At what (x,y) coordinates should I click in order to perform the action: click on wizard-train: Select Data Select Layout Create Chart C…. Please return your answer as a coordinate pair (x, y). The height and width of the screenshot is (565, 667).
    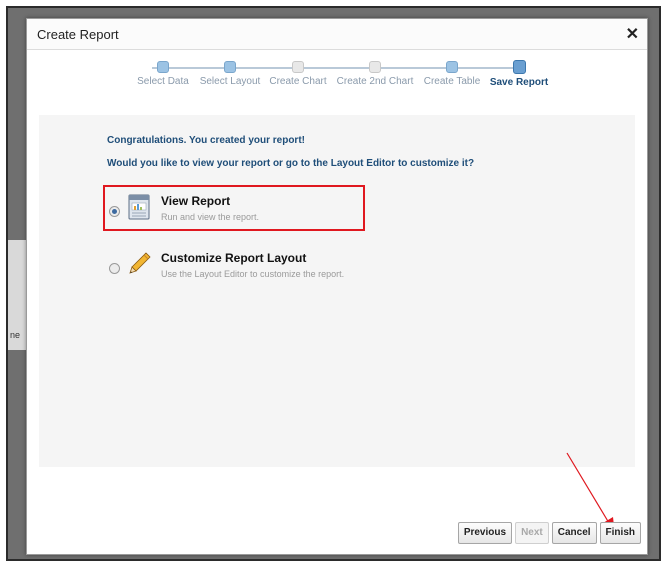
    Looking at the image, I should click on (337, 77).